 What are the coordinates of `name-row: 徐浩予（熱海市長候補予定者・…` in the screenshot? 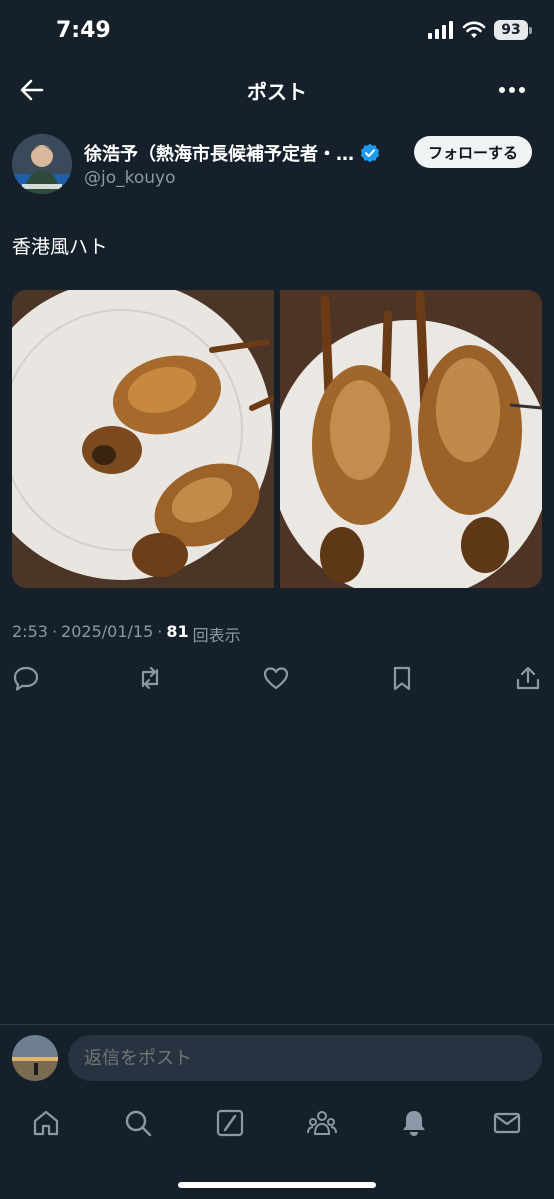 It's located at (244, 153).